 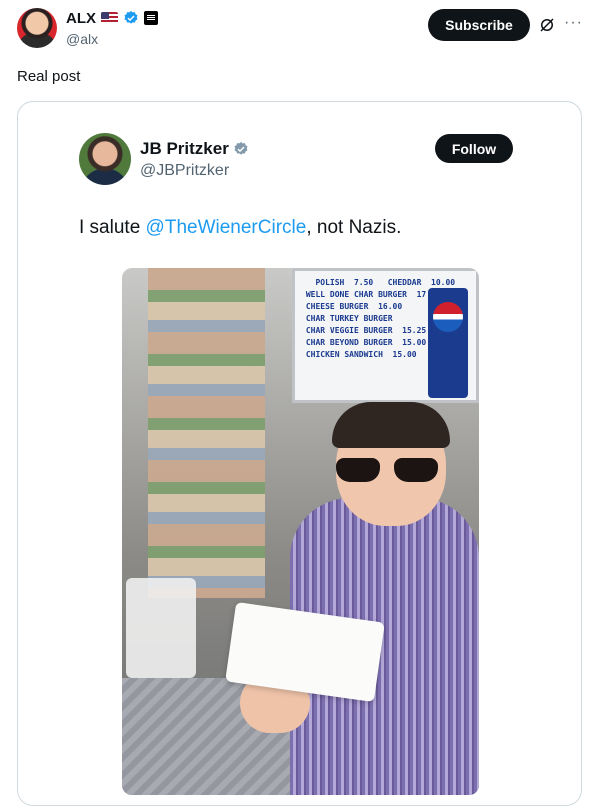 I want to click on author-name-row: ALX, so click(x=112, y=18).